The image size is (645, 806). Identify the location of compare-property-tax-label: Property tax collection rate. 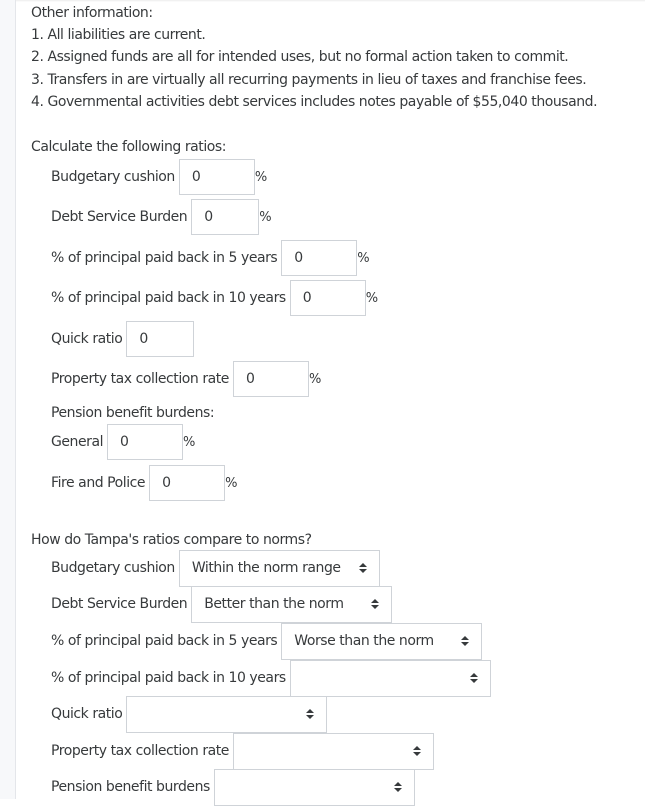
(140, 751).